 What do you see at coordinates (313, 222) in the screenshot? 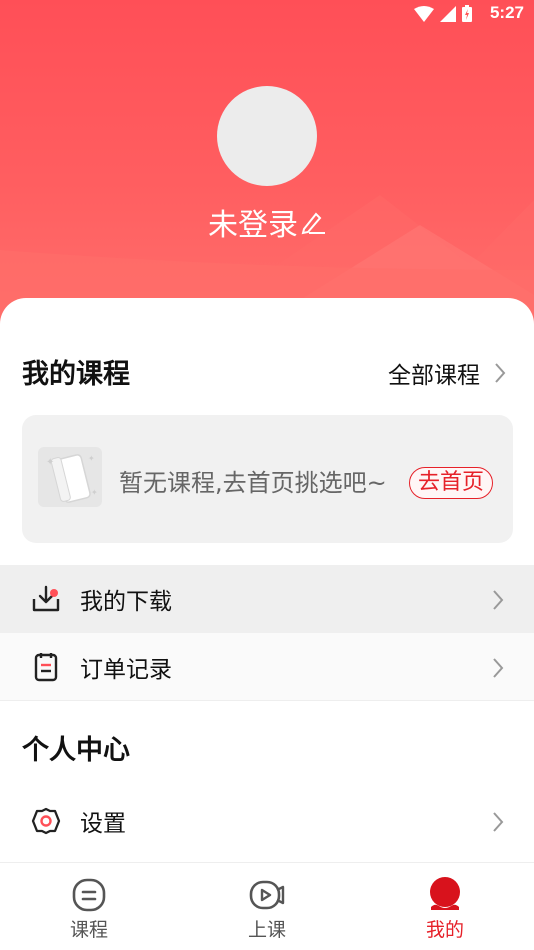
I see `edit-pencil-icon` at bounding box center [313, 222].